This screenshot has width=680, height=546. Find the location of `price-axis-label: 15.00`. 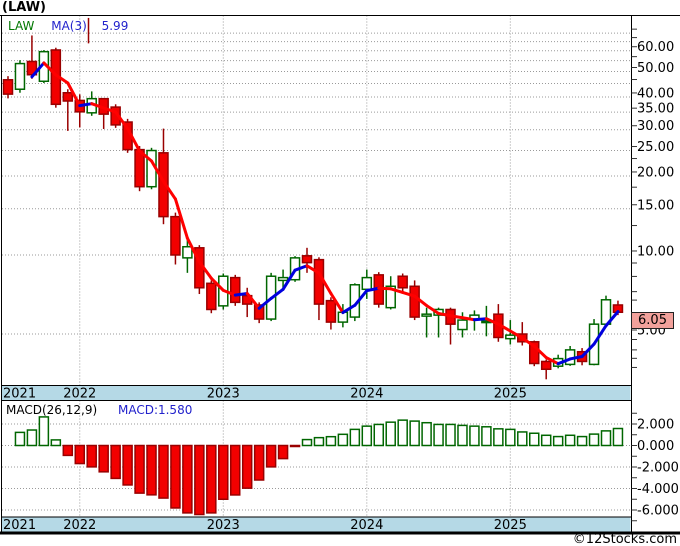

price-axis-label: 15.00 is located at coordinates (655, 205).